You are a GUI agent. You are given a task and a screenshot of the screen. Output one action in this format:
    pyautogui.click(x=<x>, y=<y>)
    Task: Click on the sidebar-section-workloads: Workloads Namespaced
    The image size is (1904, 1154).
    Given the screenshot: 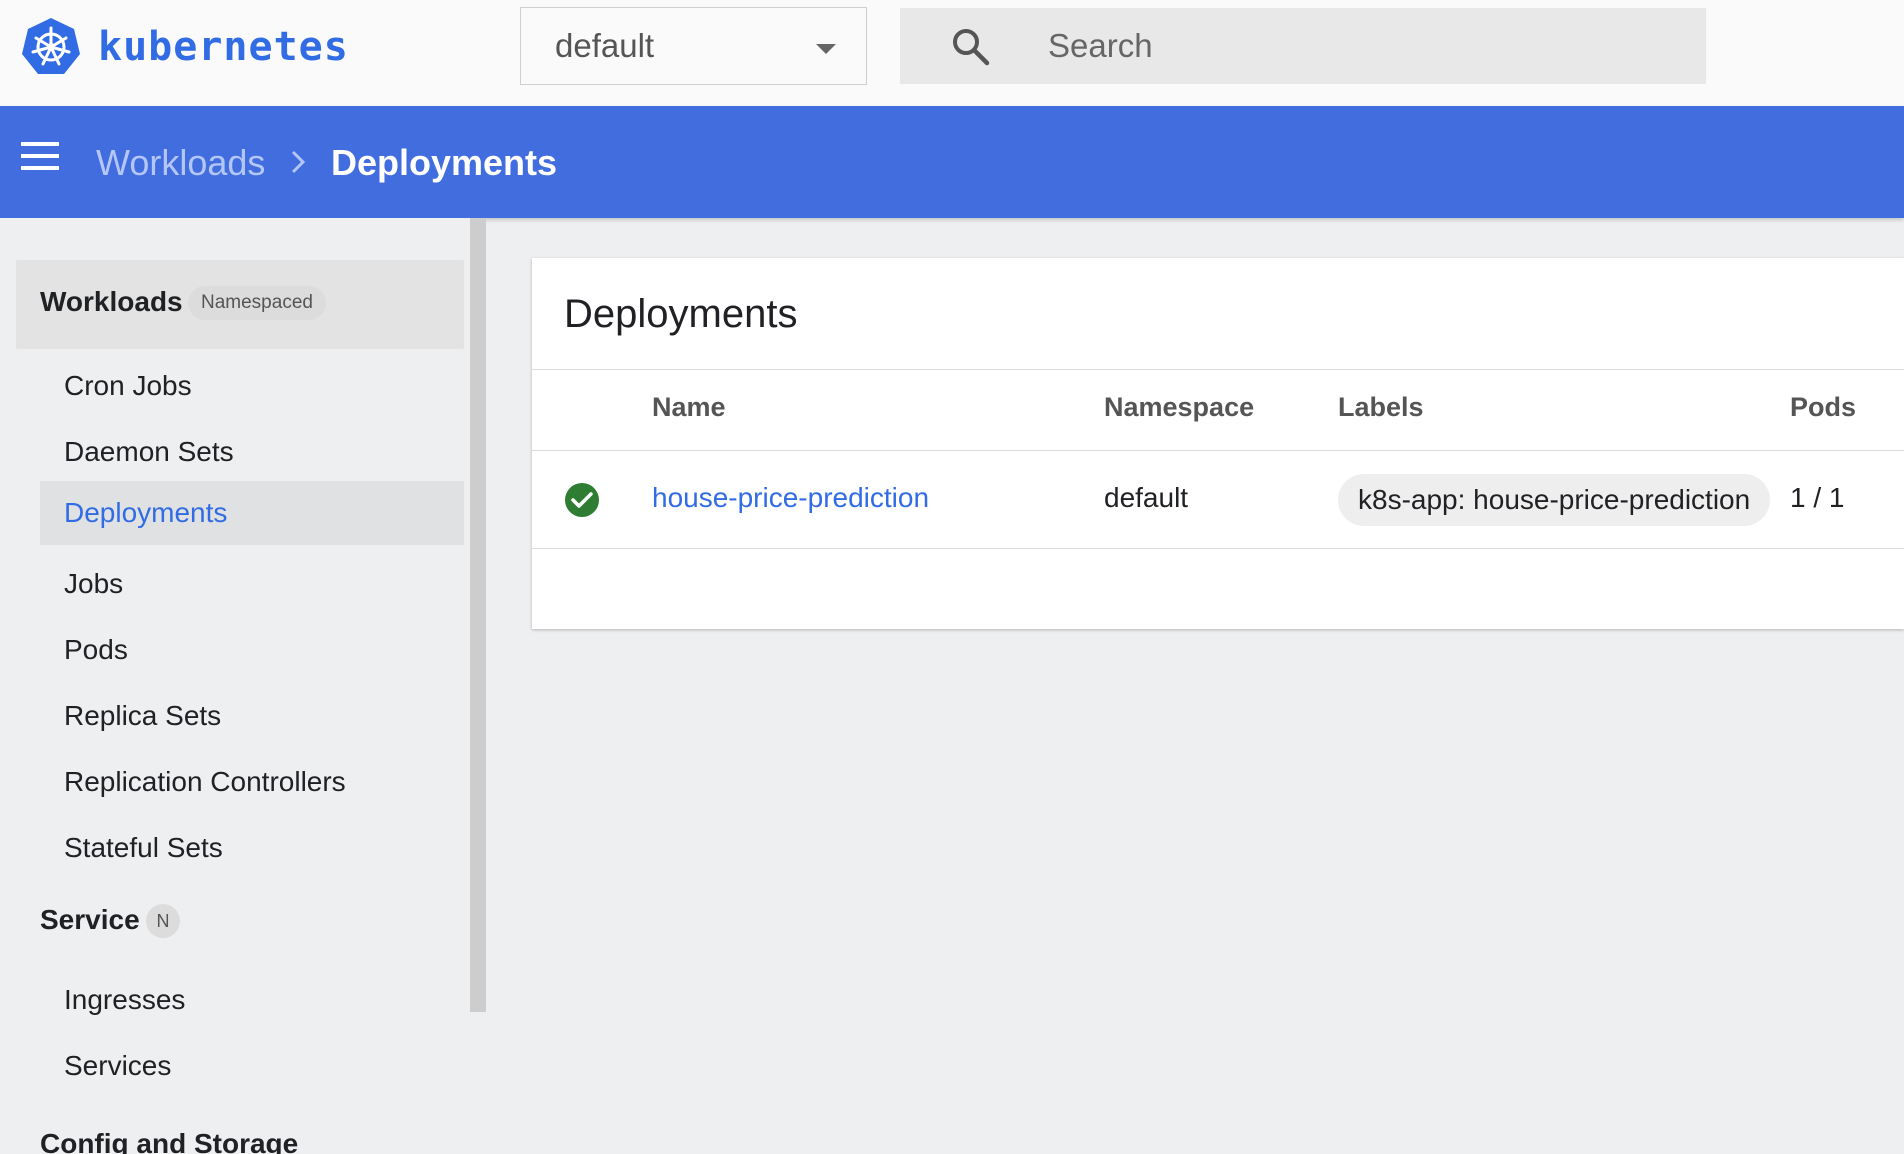 What is the action you would take?
    pyautogui.click(x=240, y=304)
    